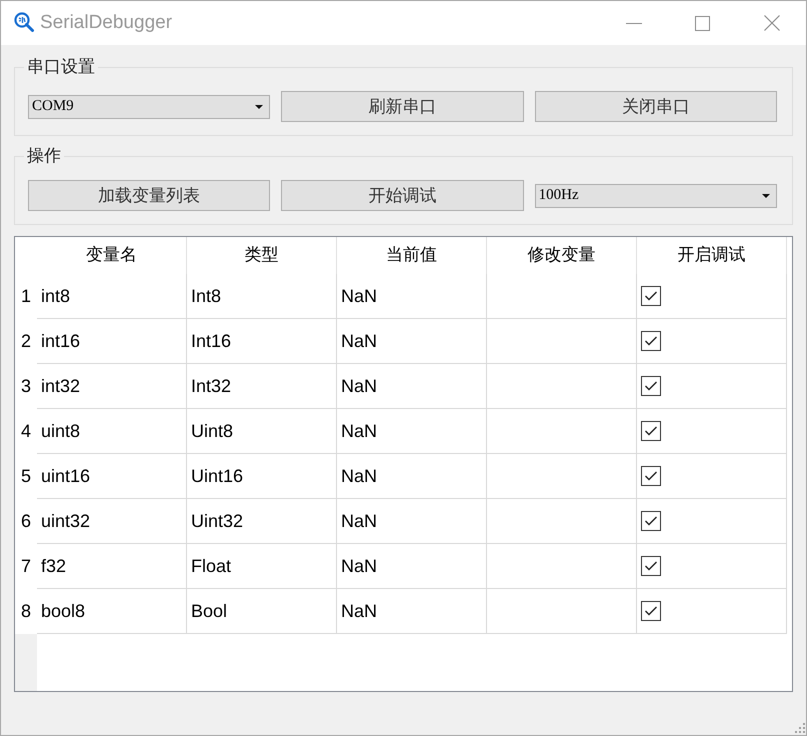  What do you see at coordinates (412, 255) in the screenshot?
I see `column-header: 当前值` at bounding box center [412, 255].